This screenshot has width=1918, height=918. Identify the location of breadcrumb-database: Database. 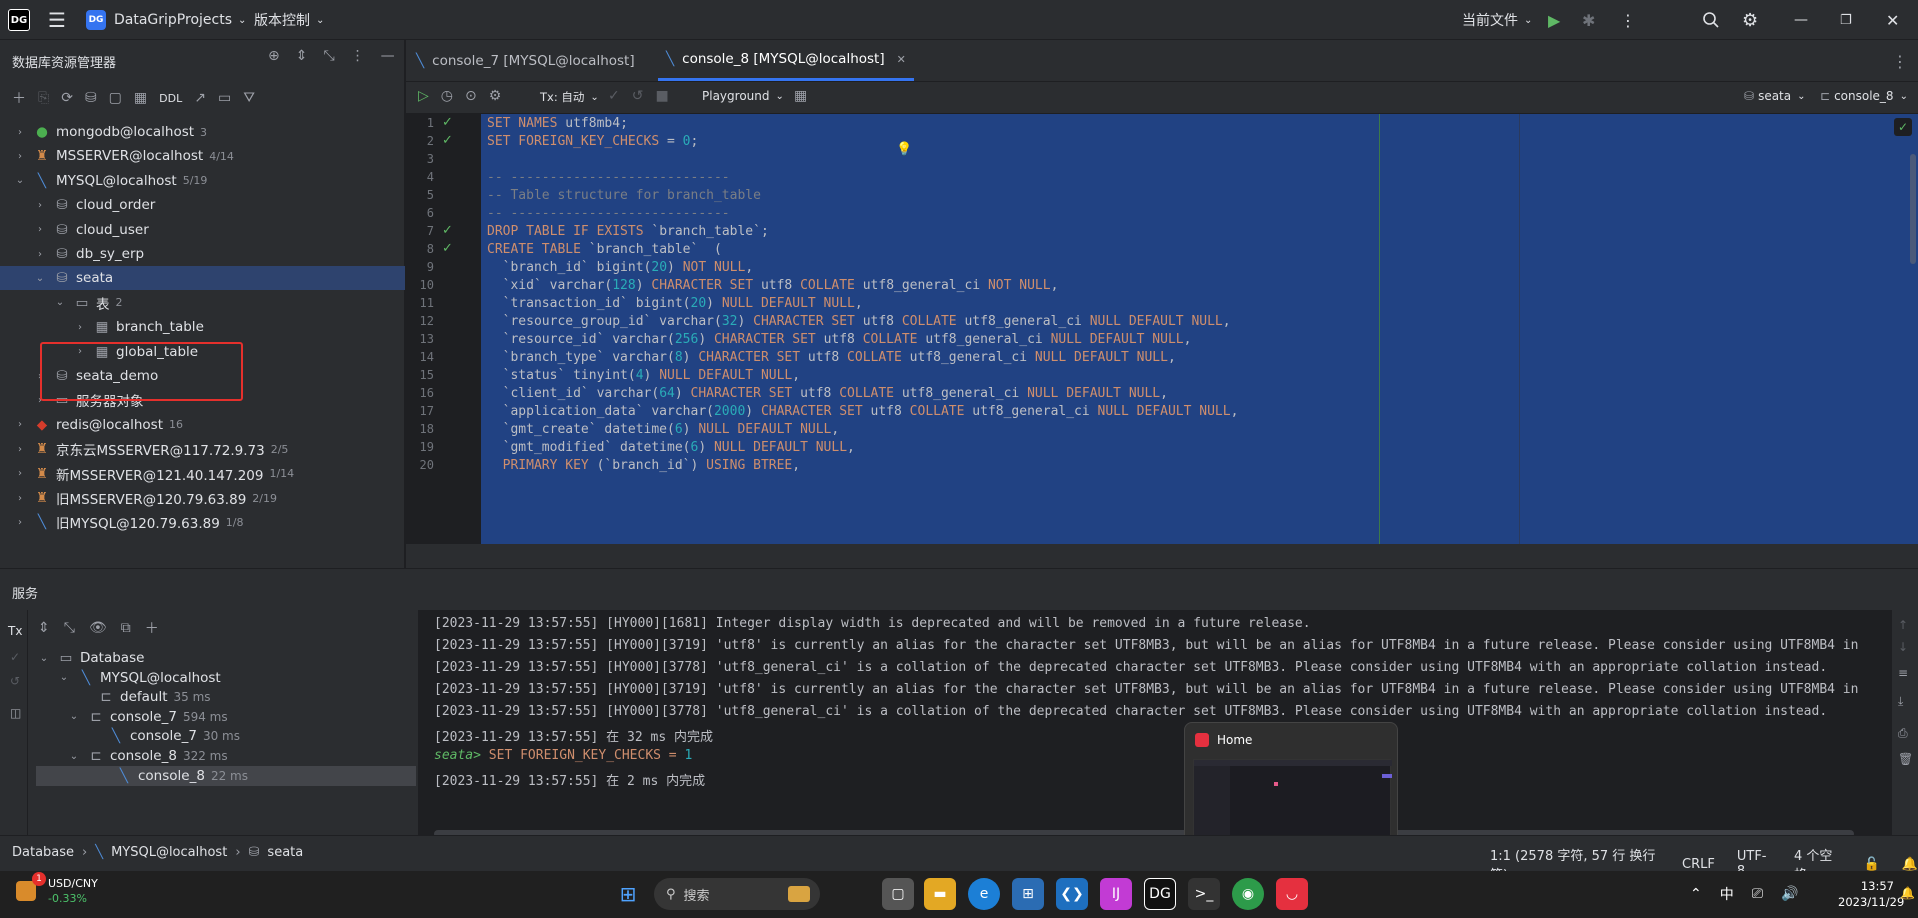
(43, 852).